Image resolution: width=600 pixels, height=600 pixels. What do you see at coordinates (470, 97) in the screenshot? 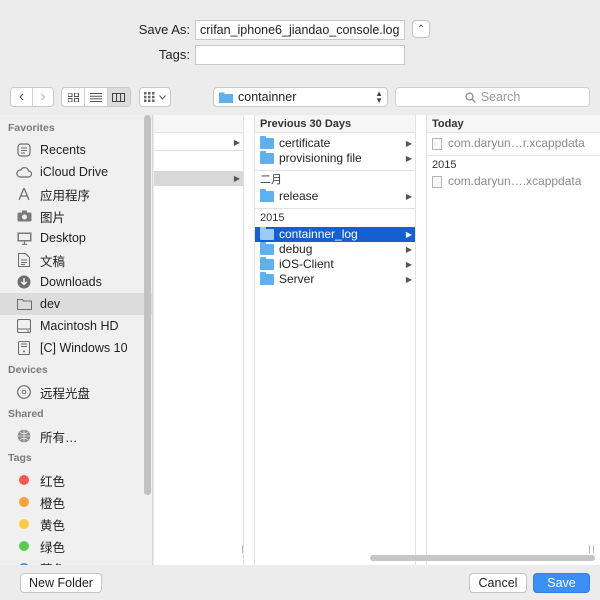
I see `search-icon` at bounding box center [470, 97].